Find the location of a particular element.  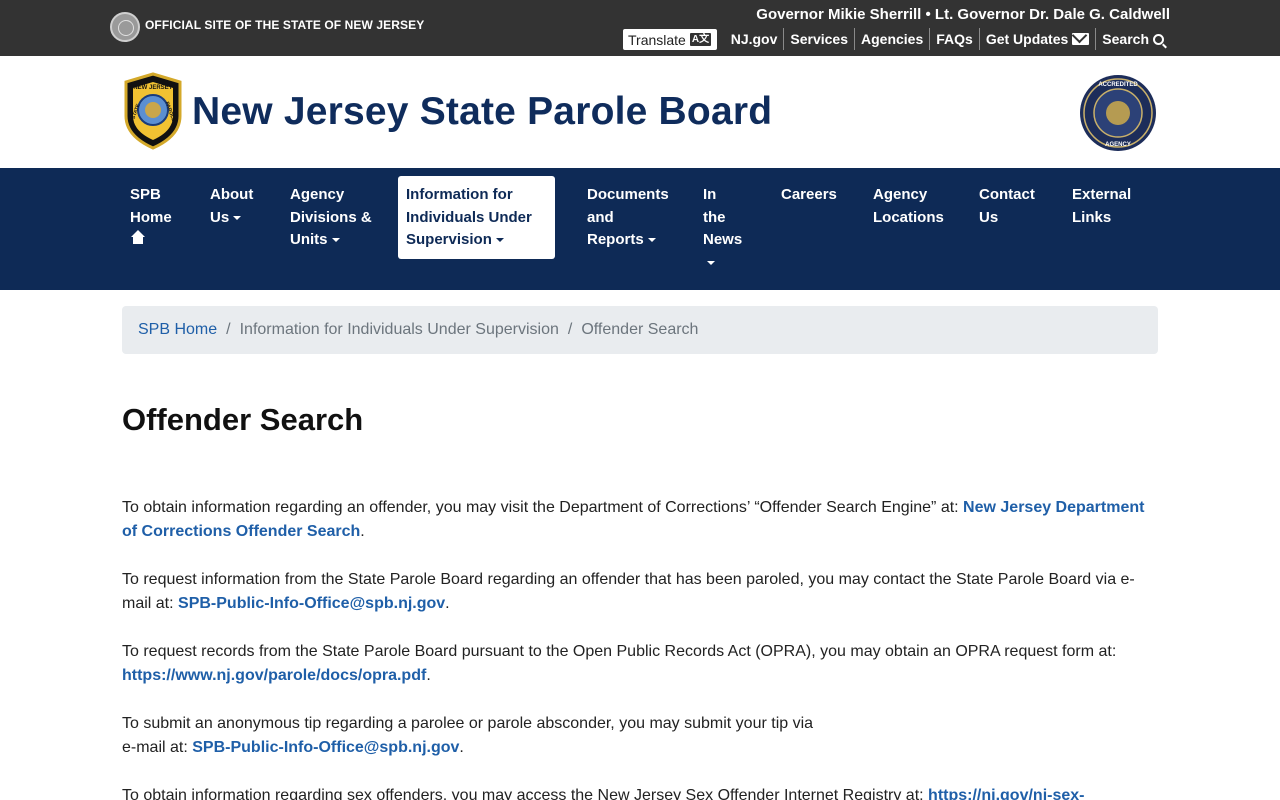

nav-documents-reports: Documents and Reports is located at coordinates (628, 218).